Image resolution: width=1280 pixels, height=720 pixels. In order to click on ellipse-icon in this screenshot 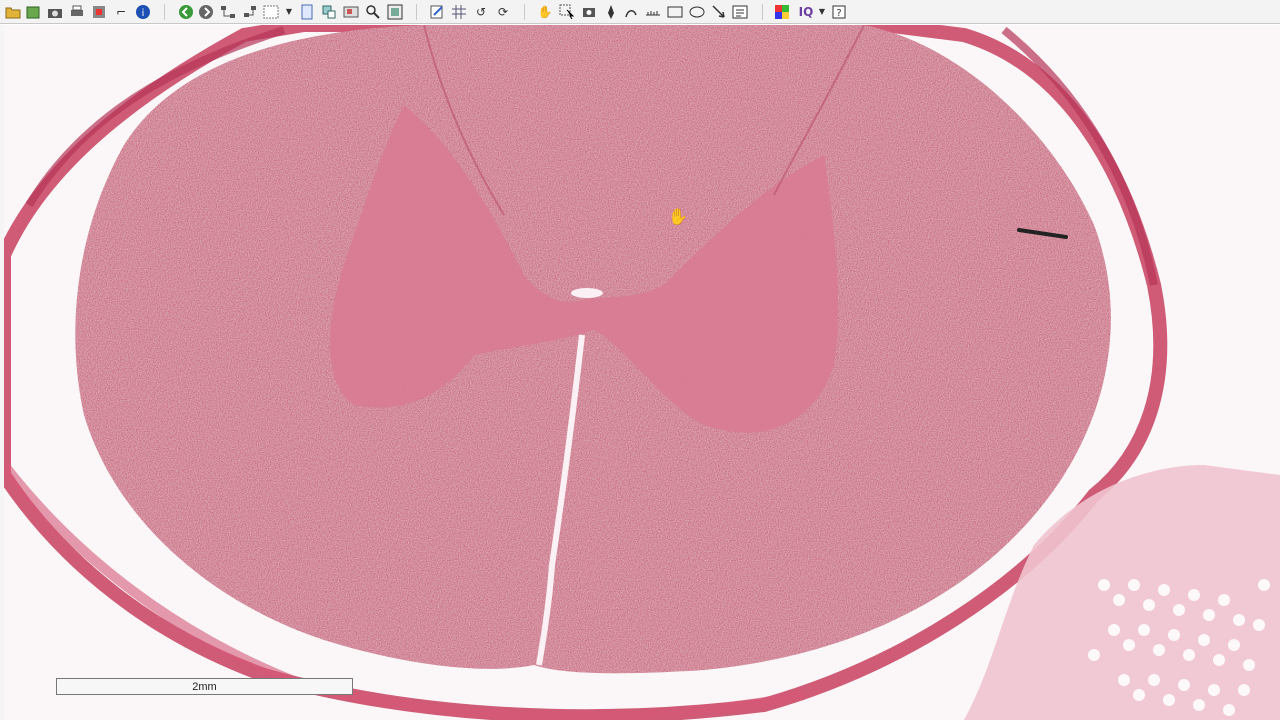, I will do `click(697, 12)`.